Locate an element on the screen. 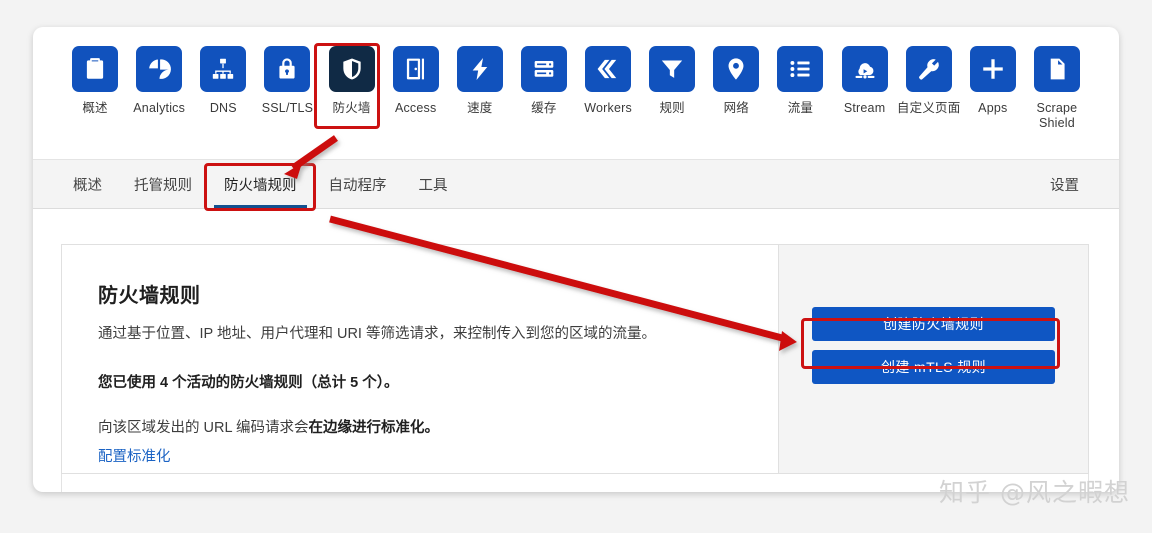 The width and height of the screenshot is (1152, 533). app-nav-label: 网络 is located at coordinates (736, 108).